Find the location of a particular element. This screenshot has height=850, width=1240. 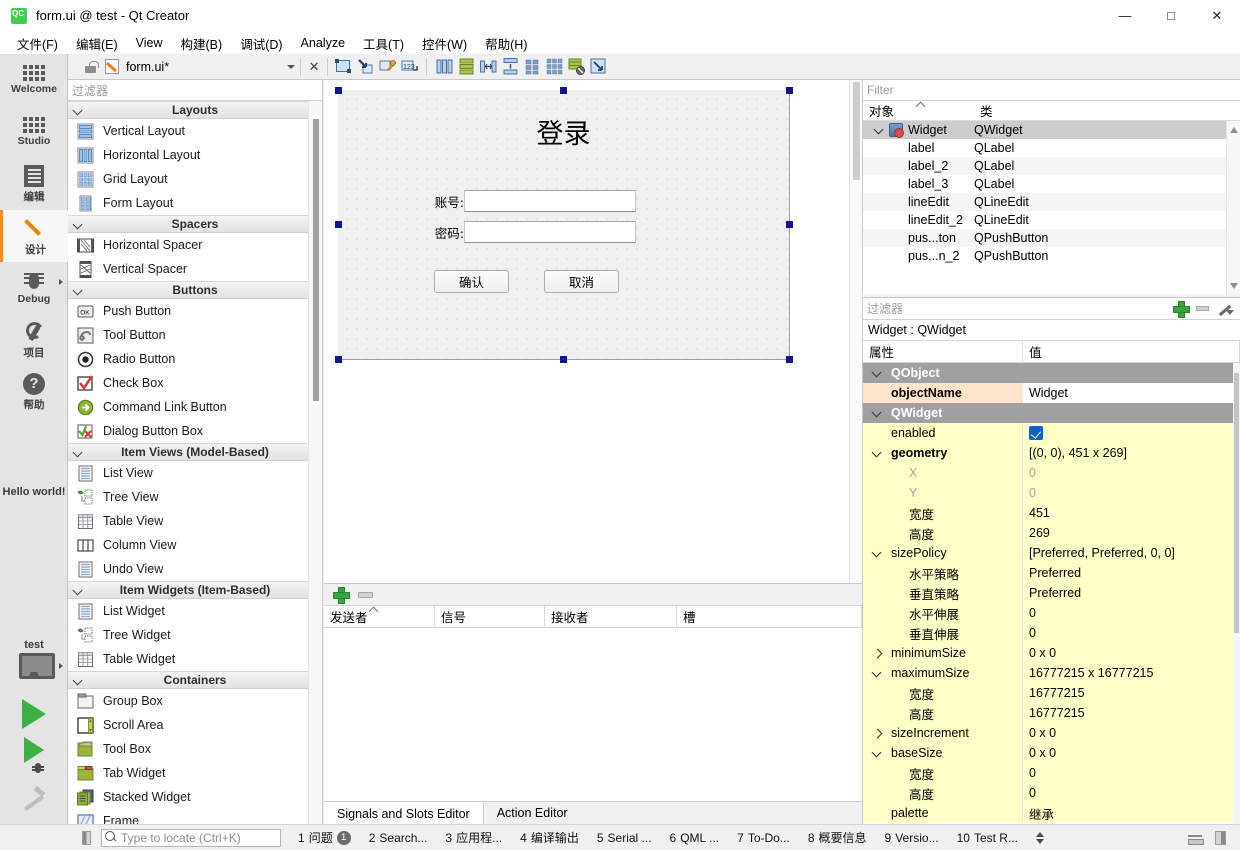

toggle-right-sidebar-icon is located at coordinates (1220, 837).